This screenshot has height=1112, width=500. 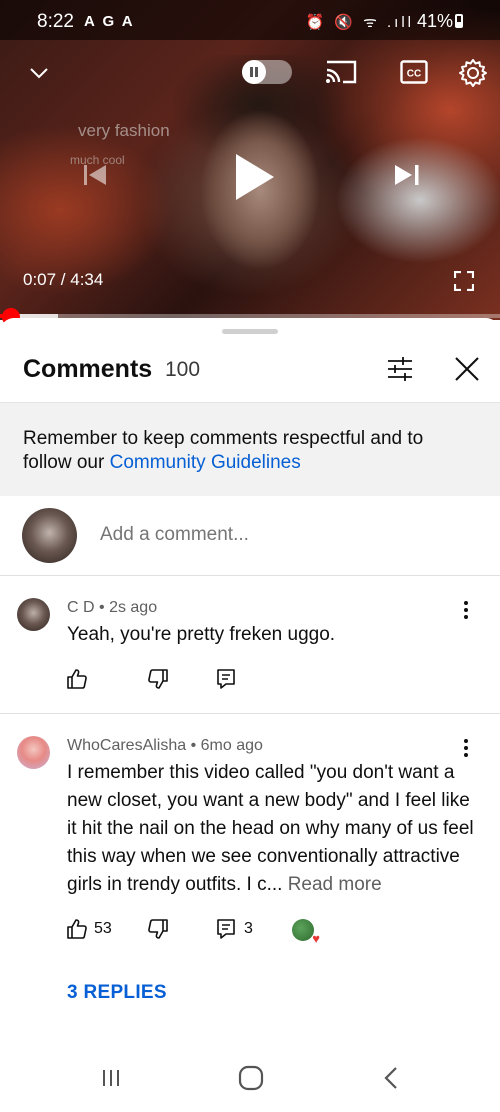 I want to click on captions-icon: CC, so click(x=414, y=72).